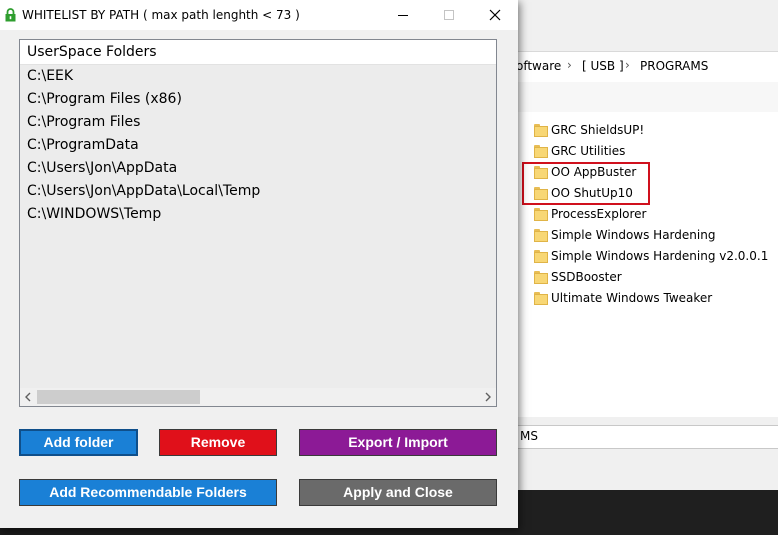 The height and width of the screenshot is (535, 778). What do you see at coordinates (102, 168) in the screenshot?
I see `list-item: C:\Users\Jon\AppData` at bounding box center [102, 168].